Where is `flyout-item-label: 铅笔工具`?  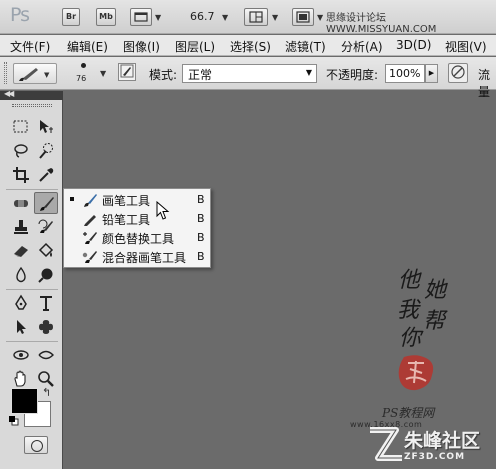 flyout-item-label: 铅笔工具 is located at coordinates (126, 220).